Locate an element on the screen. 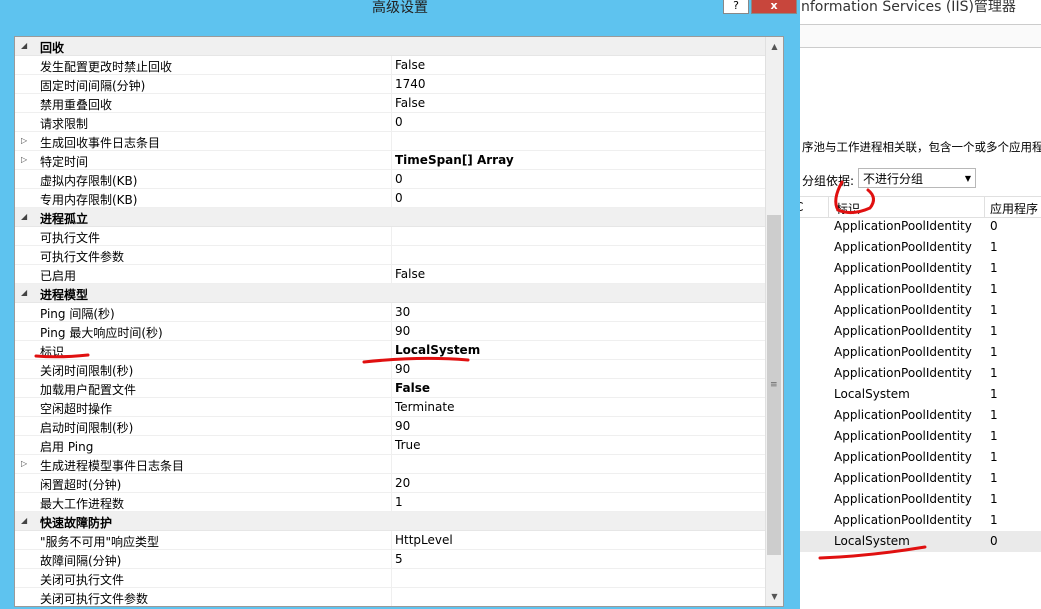 The width and height of the screenshot is (1041, 609). property-name: 特定时间 is located at coordinates (64, 162).